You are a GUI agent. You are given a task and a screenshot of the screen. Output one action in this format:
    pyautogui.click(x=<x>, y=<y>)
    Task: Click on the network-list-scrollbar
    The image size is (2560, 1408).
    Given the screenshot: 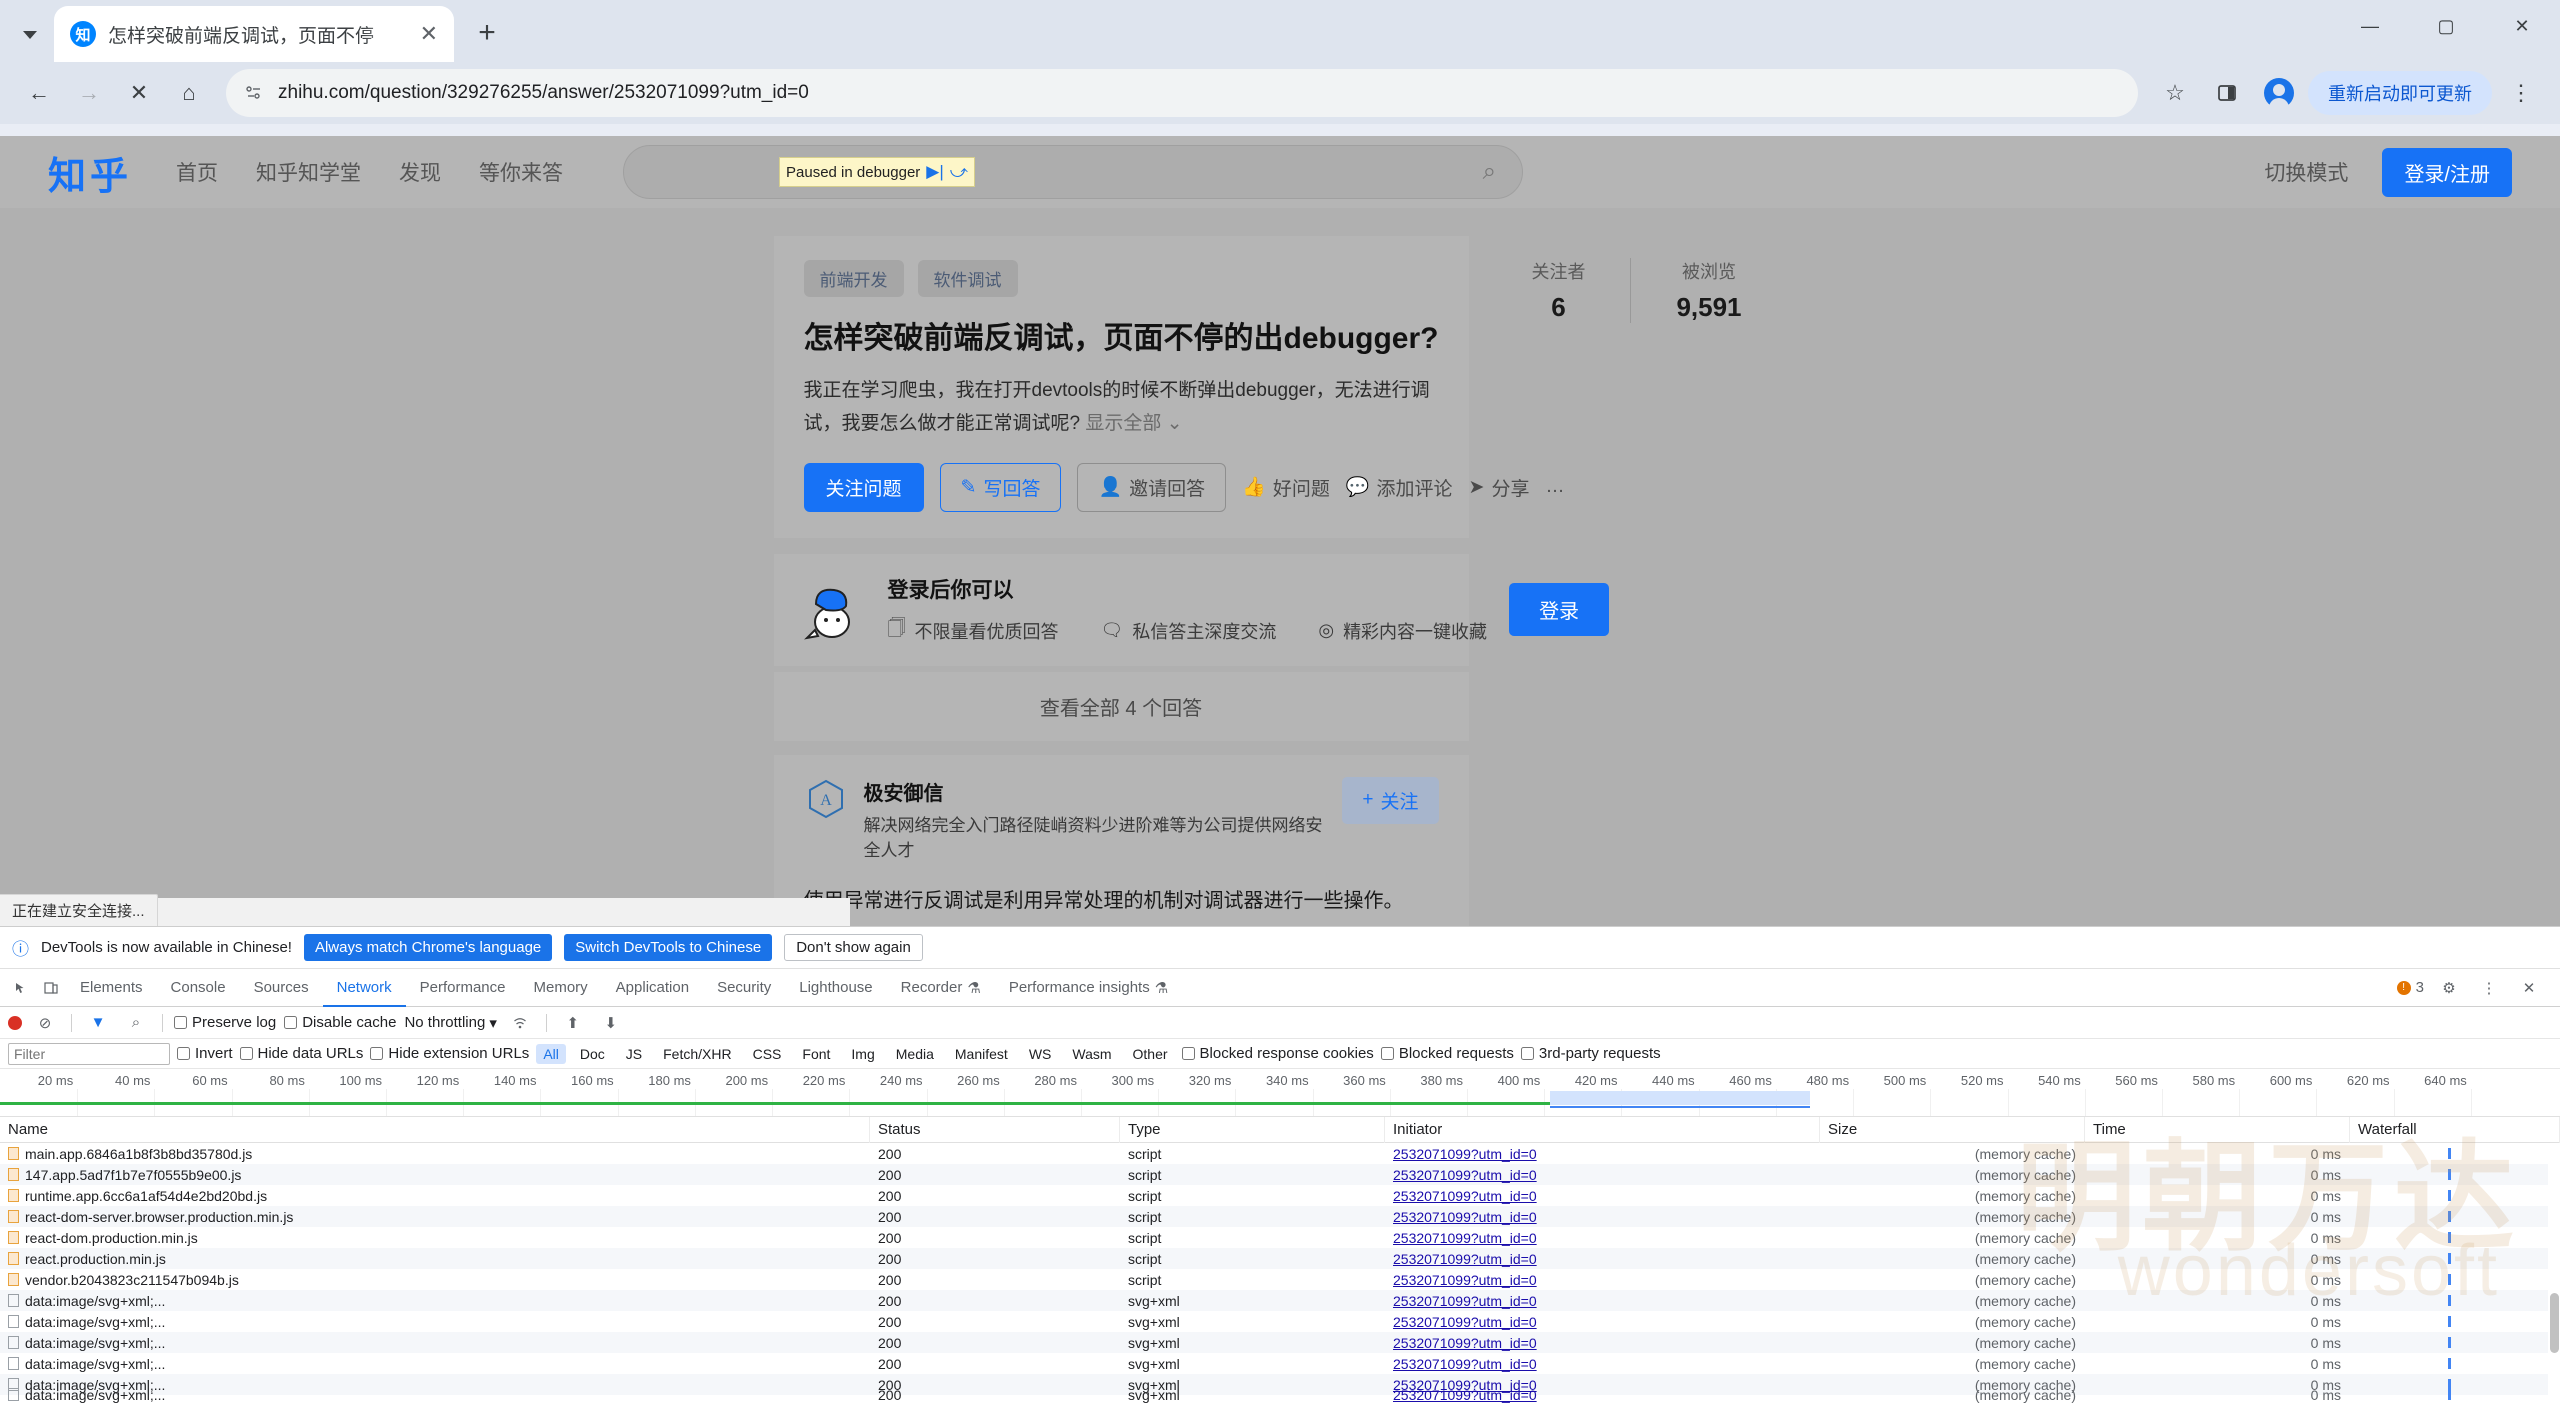 What is the action you would take?
    pyautogui.click(x=2554, y=1275)
    